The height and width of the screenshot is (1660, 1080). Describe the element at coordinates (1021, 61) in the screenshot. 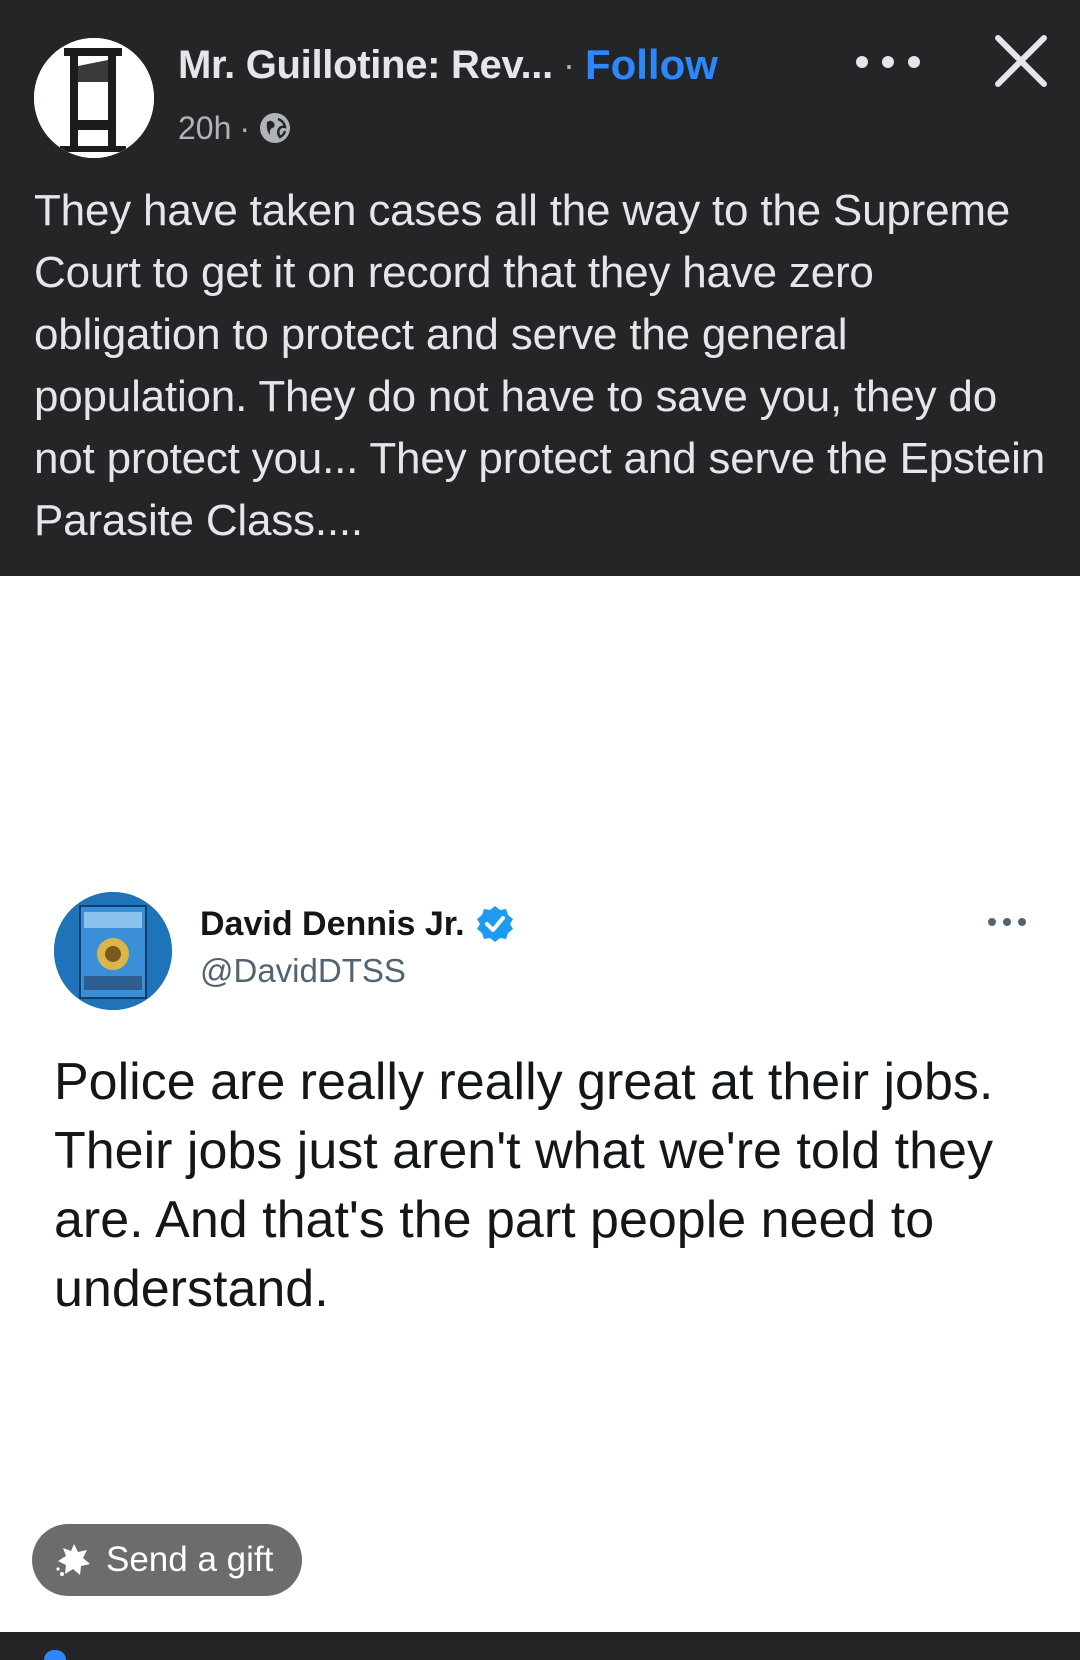

I see `close-icon` at that location.